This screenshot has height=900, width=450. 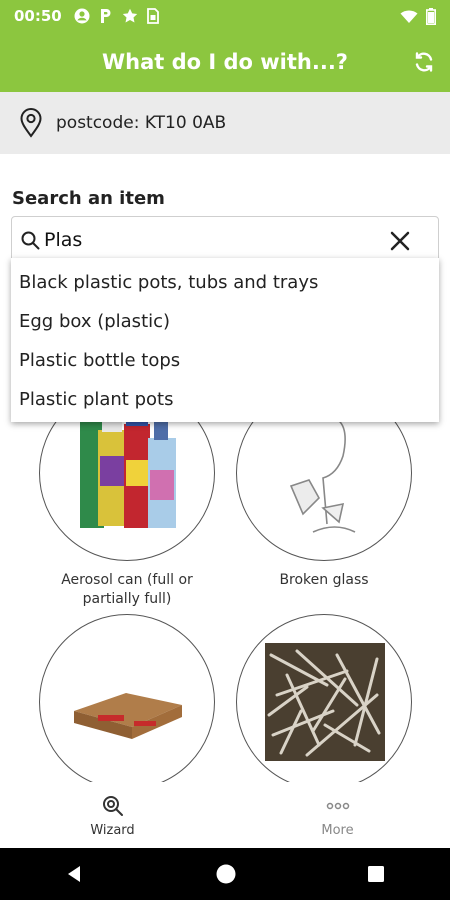 I want to click on item-wood-shavings, so click(x=324, y=707).